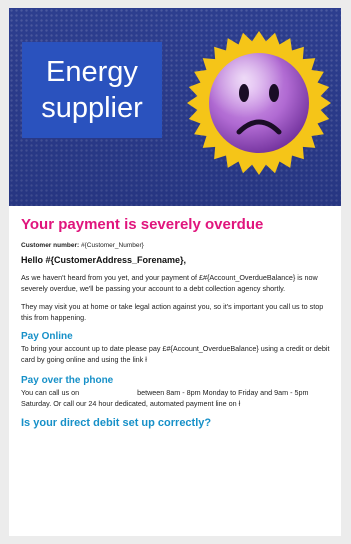 The width and height of the screenshot is (351, 544). What do you see at coordinates (176, 245) in the screenshot?
I see `customer-number-line: Customer number: #{Customer_Number}` at bounding box center [176, 245].